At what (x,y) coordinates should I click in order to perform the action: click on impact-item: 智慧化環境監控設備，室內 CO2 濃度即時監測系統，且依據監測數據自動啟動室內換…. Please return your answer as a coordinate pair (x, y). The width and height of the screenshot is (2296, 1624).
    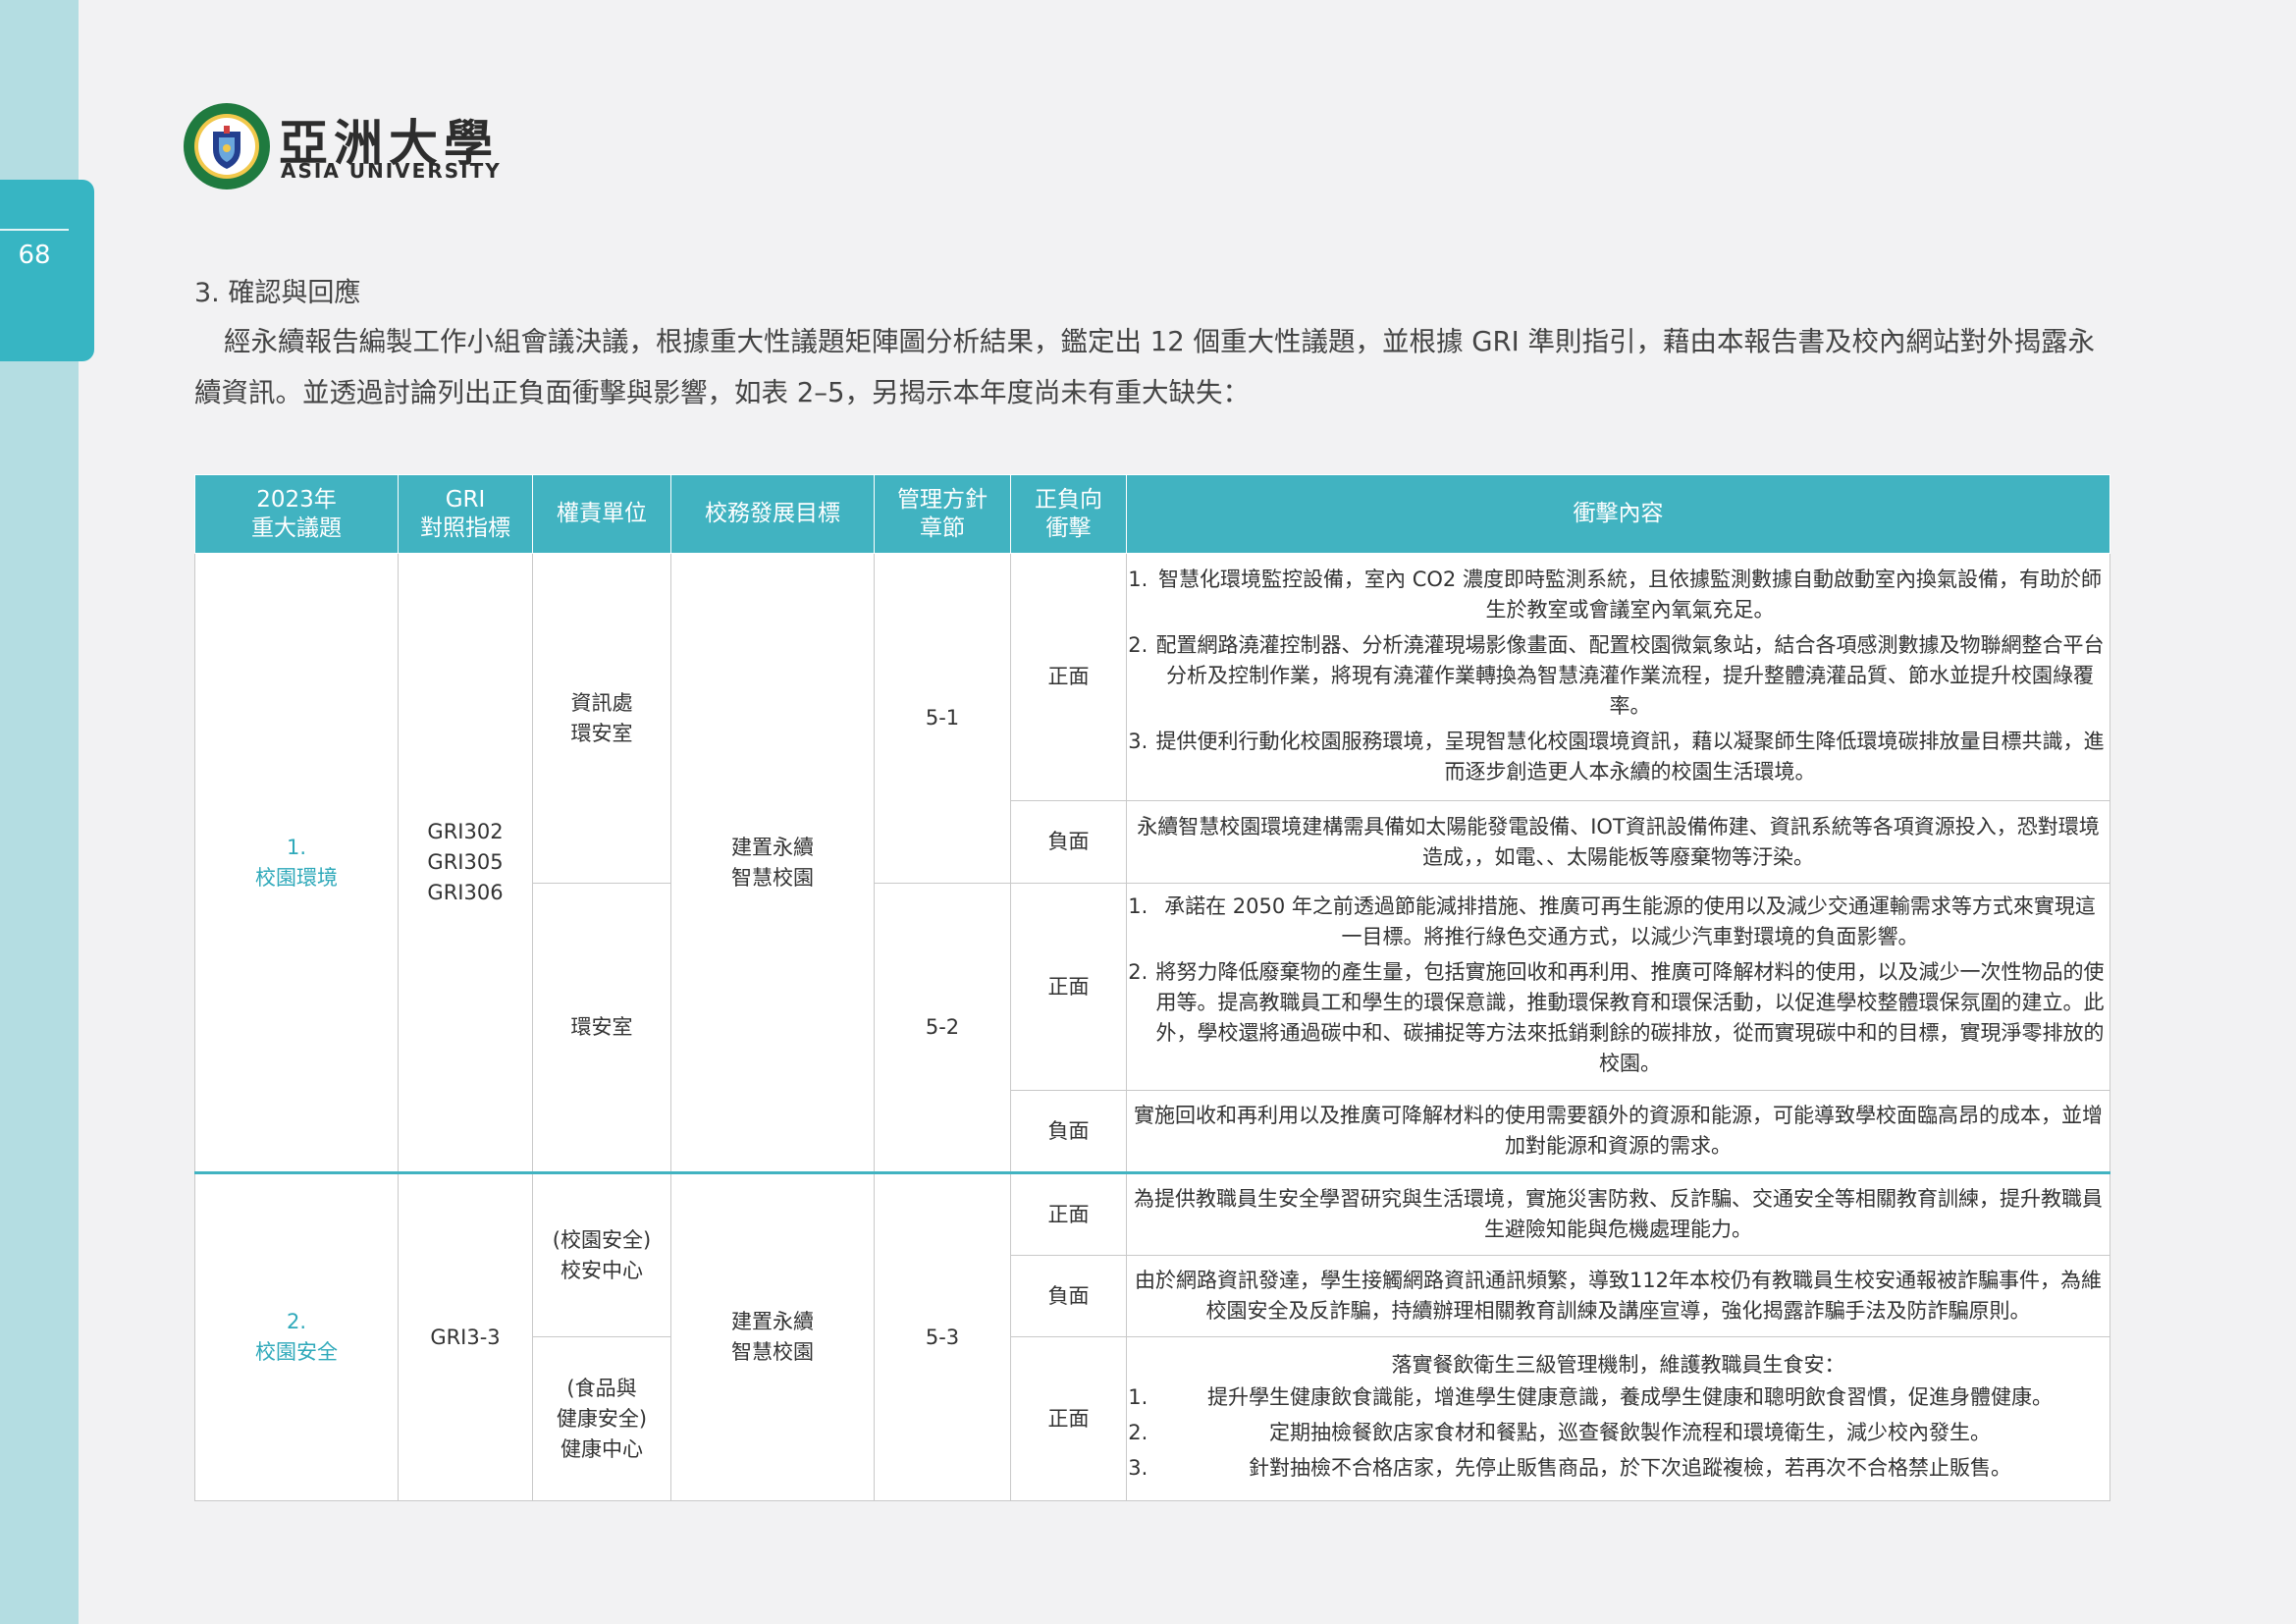
    Looking at the image, I should click on (1630, 595).